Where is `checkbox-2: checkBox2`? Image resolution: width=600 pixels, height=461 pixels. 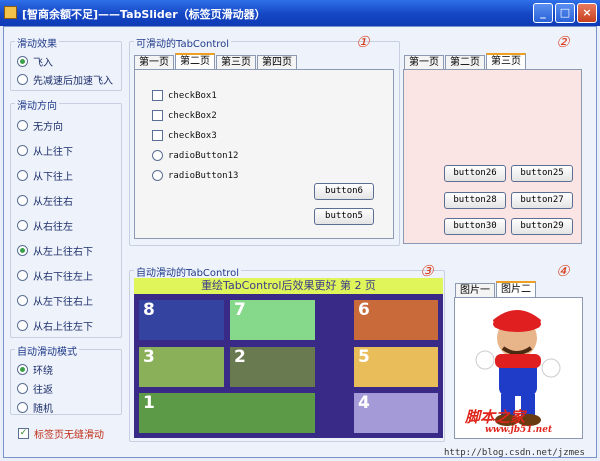 checkbox-2: checkBox2 is located at coordinates (184, 115).